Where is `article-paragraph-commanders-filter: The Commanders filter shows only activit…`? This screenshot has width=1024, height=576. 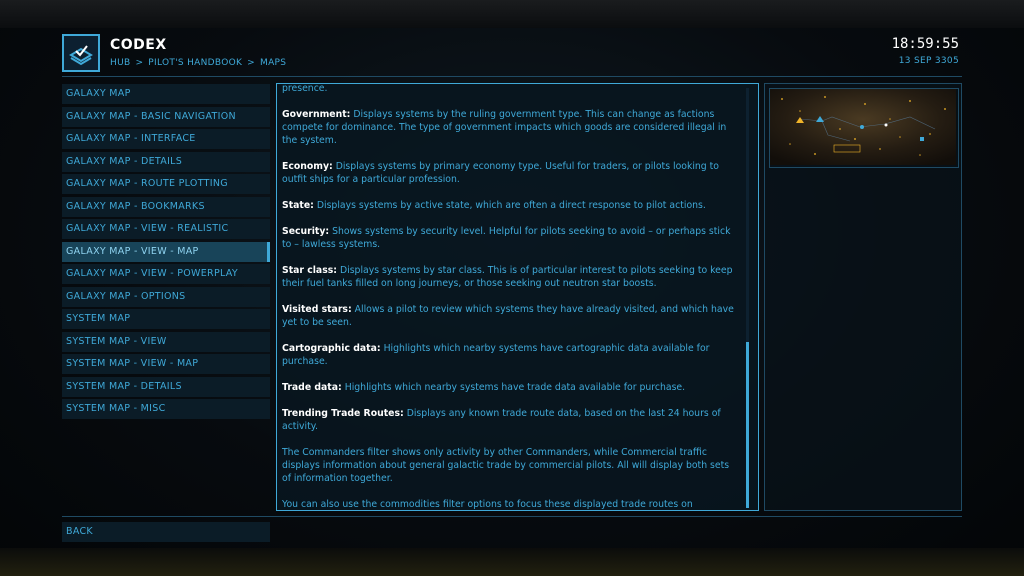 article-paragraph-commanders-filter: The Commanders filter shows only activit… is located at coordinates (511, 465).